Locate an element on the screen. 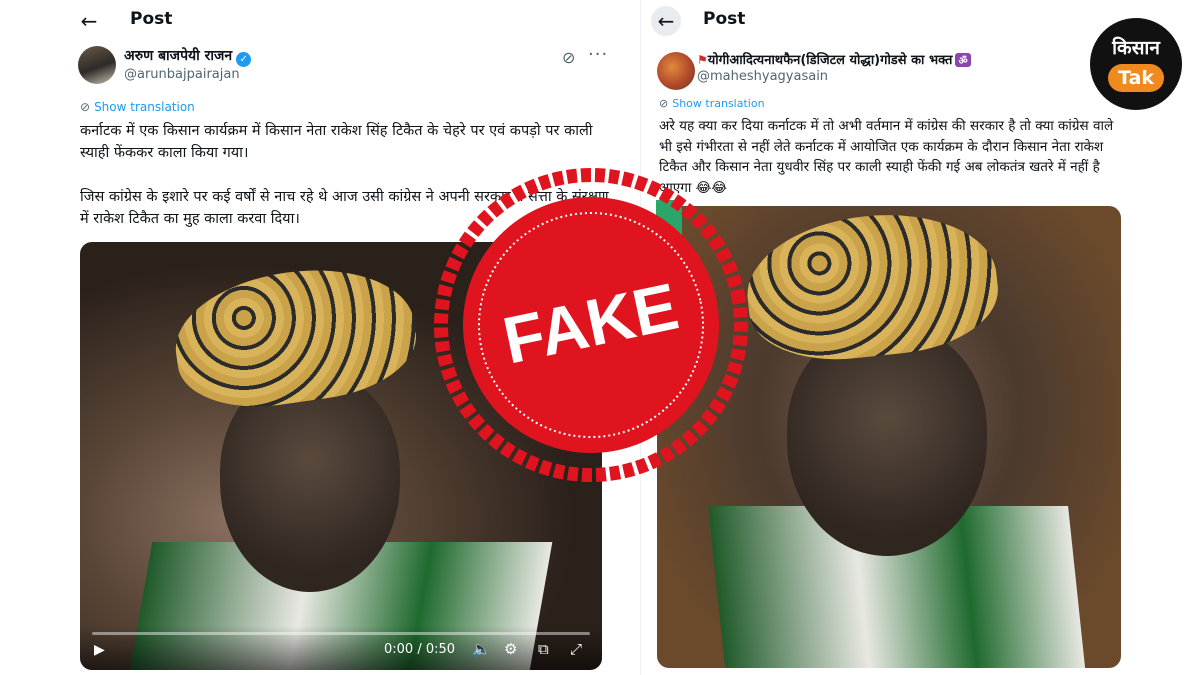 The image size is (1200, 675). image-frame-face is located at coordinates (887, 441).